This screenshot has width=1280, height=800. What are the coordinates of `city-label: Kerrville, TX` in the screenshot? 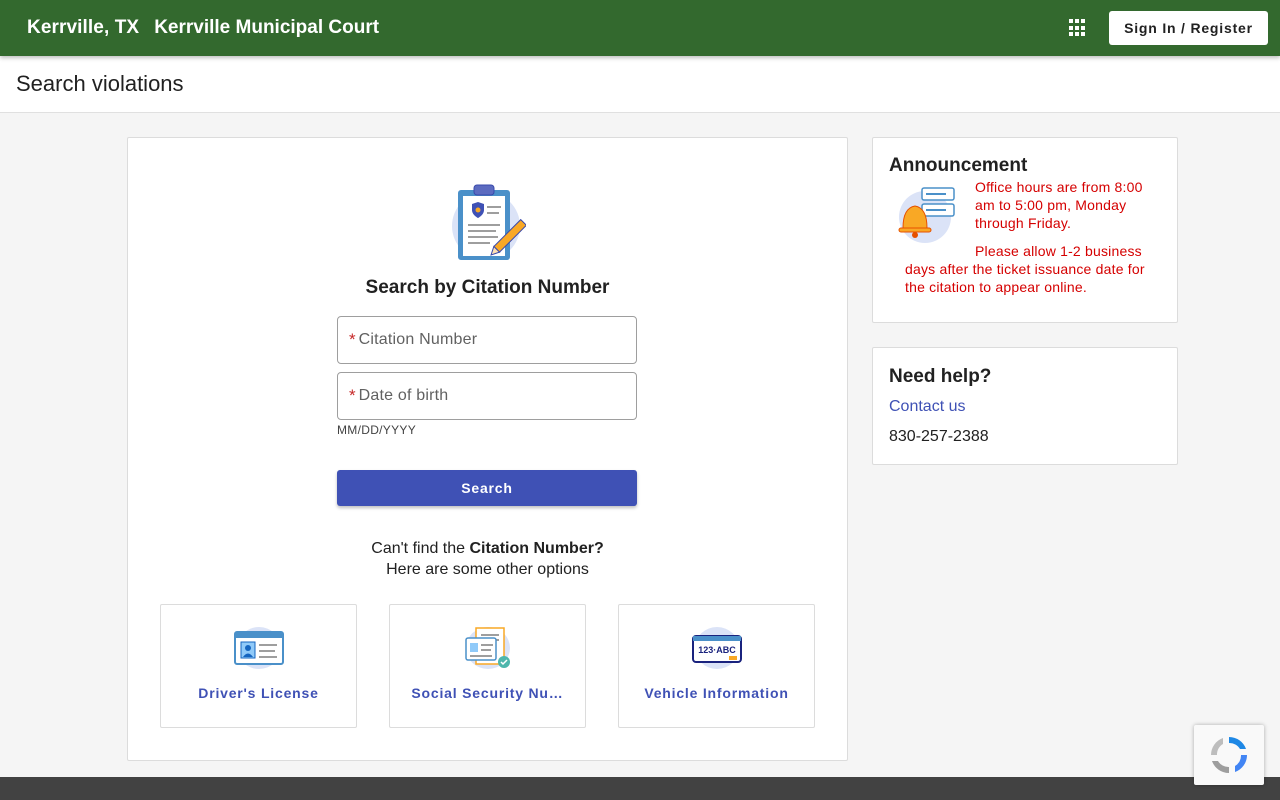 It's located at (83, 28).